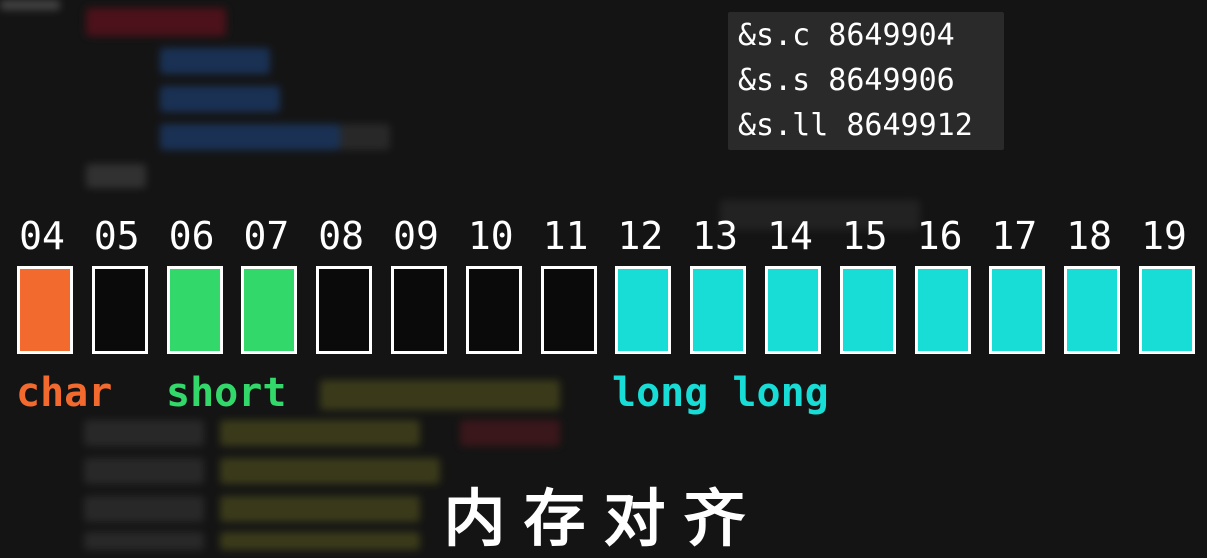 This screenshot has height=558, width=1207. What do you see at coordinates (603, 518) in the screenshot?
I see `caption-title: 内存对齐` at bounding box center [603, 518].